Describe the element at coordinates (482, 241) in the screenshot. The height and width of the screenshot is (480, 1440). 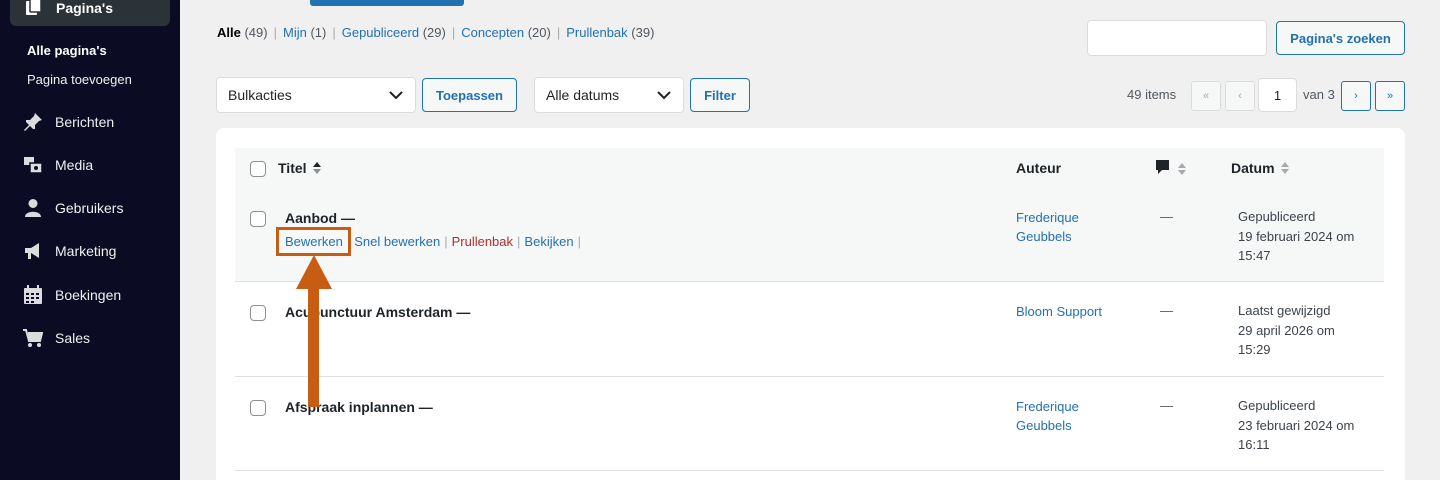
I see `trash-link: Prullenbak` at that location.